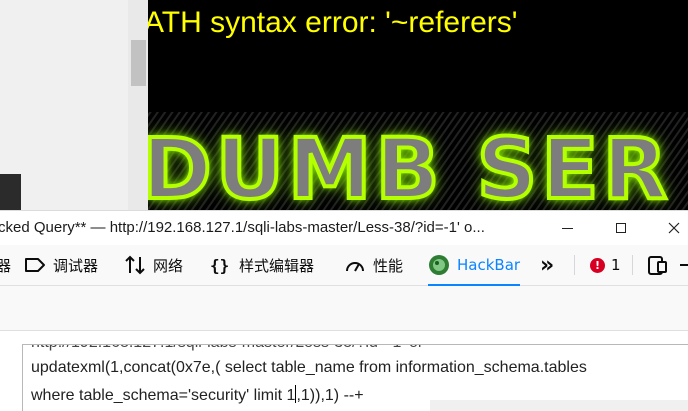 Image resolution: width=688 pixels, height=411 pixels. I want to click on hackbar-icon, so click(439, 265).